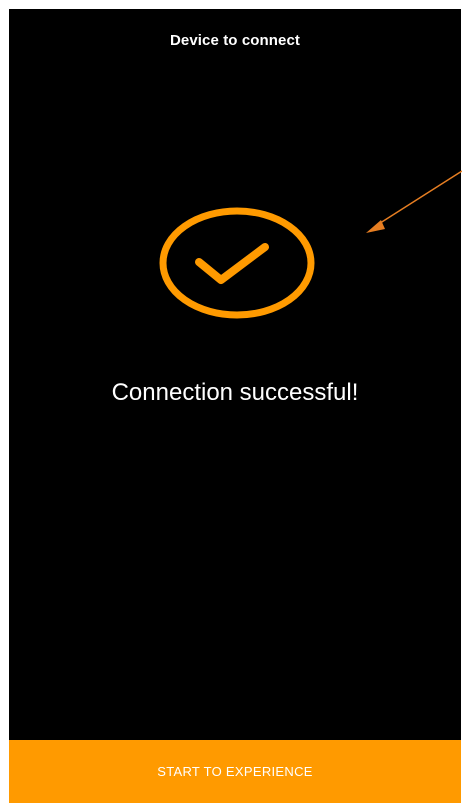 This screenshot has width=462, height=803. What do you see at coordinates (235, 40) in the screenshot?
I see `page-title: Device to connect` at bounding box center [235, 40].